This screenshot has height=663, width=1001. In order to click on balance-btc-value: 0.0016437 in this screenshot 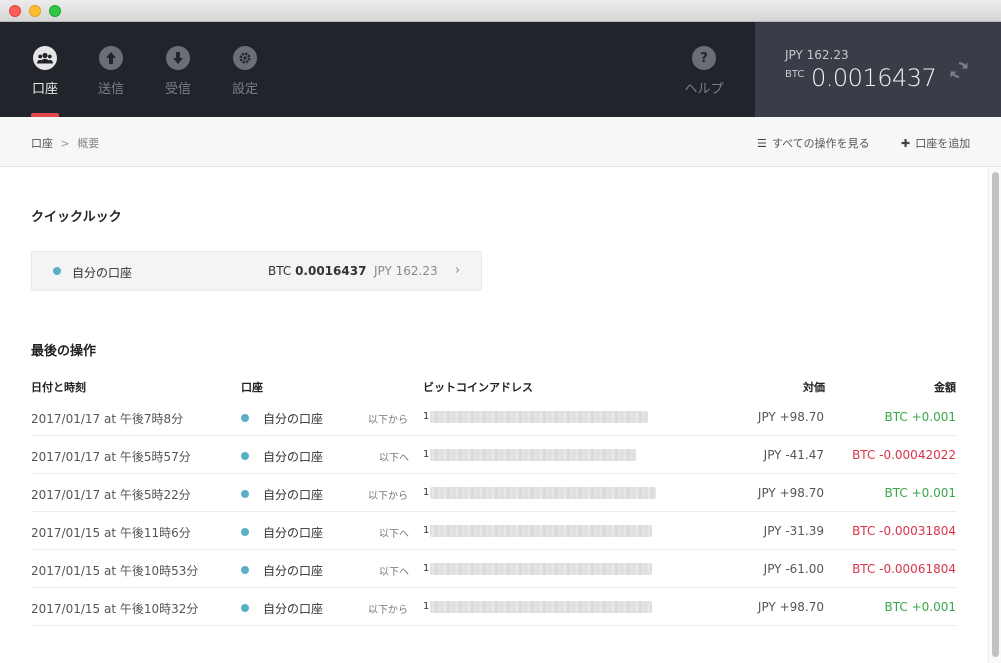, I will do `click(874, 78)`.